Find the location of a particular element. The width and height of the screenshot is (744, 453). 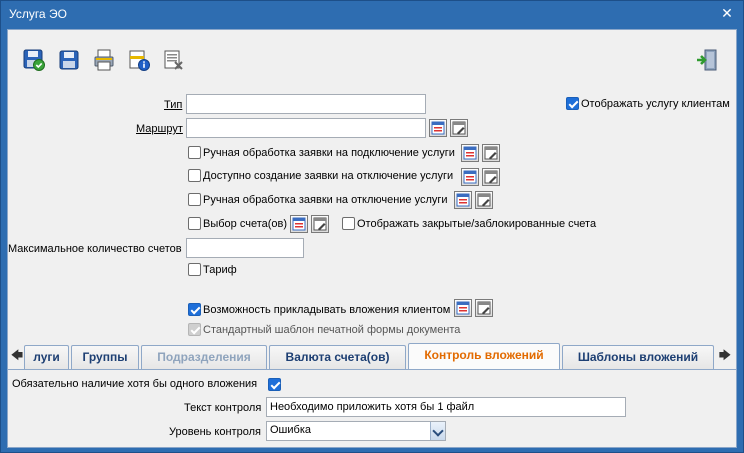

route-choose-button is located at coordinates (438, 128).